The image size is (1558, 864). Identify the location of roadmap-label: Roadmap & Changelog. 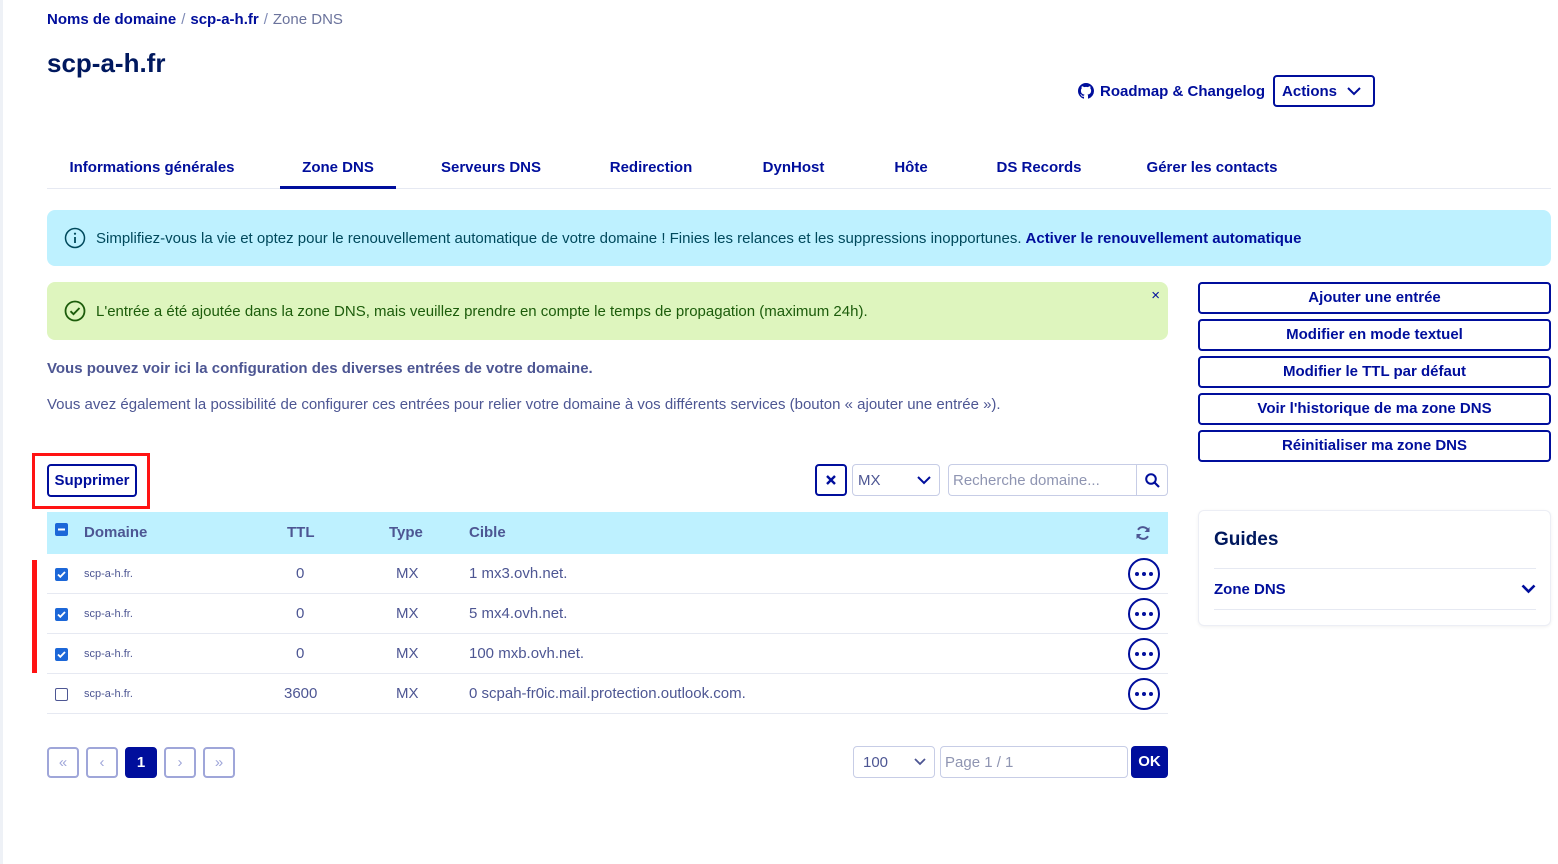
(1183, 91).